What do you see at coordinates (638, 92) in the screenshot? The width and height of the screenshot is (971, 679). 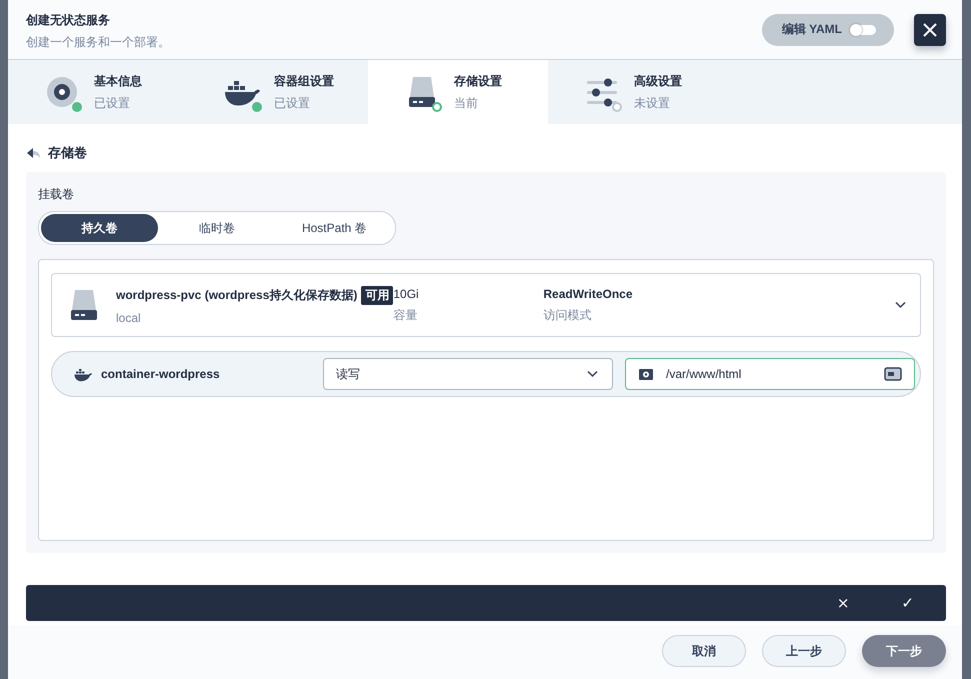 I see `step-tab: 高级设置 未设置` at bounding box center [638, 92].